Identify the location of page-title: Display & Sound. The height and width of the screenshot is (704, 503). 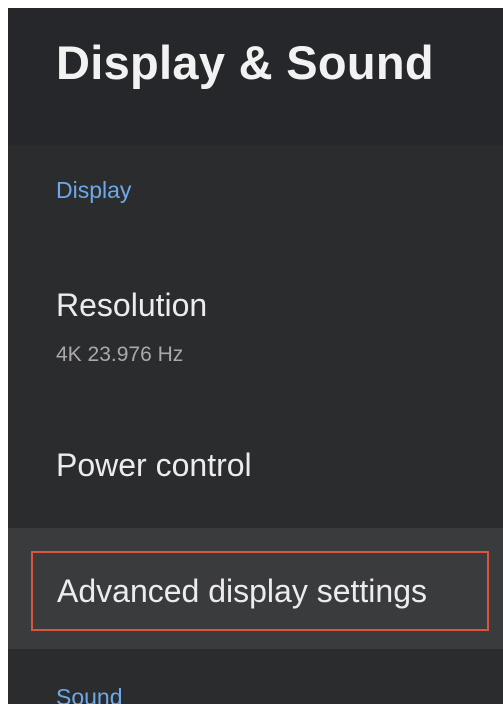
(245, 62).